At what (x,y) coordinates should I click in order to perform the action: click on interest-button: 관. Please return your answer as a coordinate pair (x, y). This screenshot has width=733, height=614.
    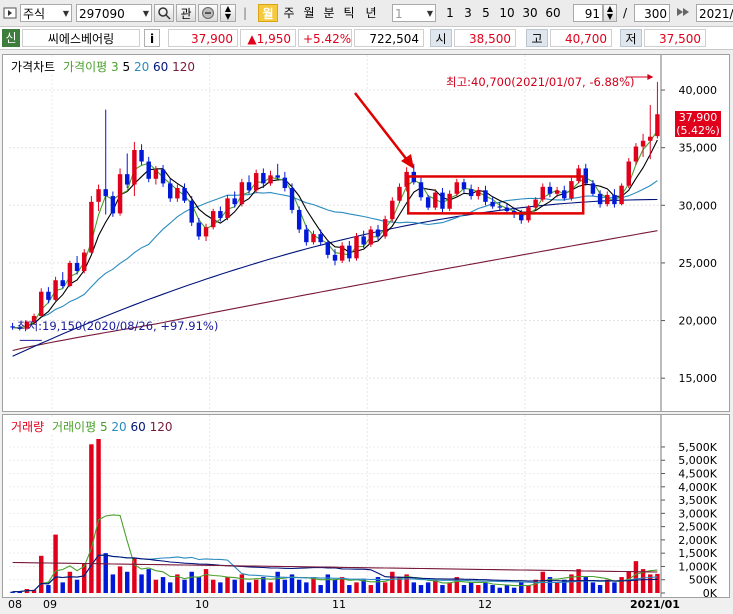
    Looking at the image, I should click on (186, 13).